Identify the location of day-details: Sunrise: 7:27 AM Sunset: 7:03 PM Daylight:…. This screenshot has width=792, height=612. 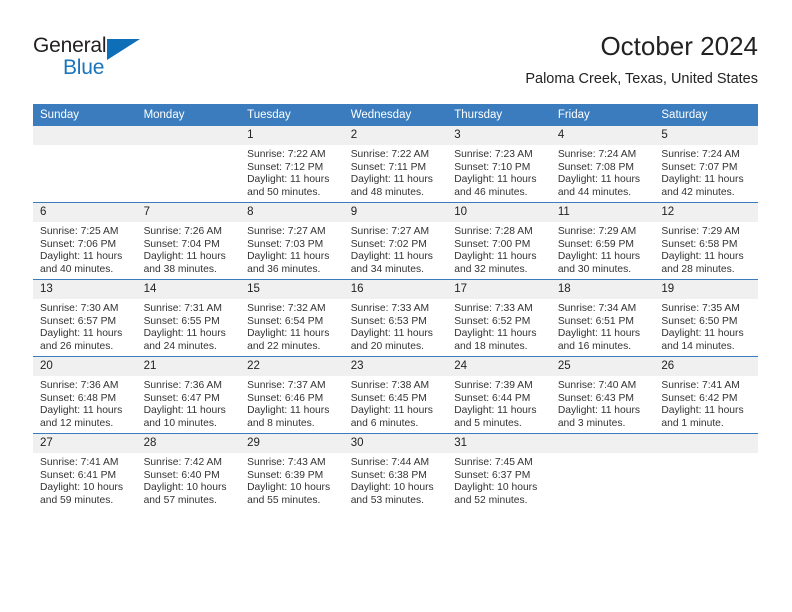
(292, 249).